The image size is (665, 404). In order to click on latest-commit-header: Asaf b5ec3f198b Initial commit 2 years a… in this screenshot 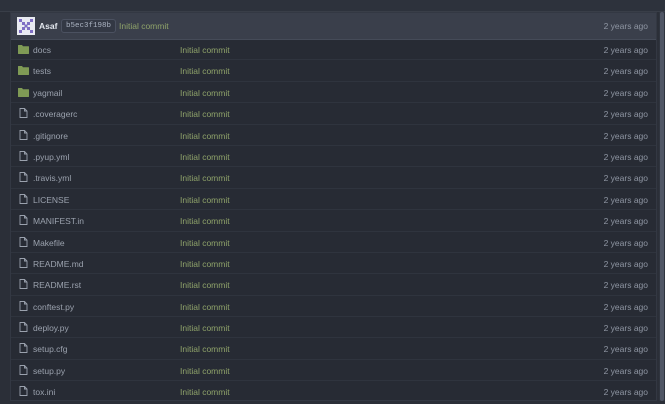, I will do `click(333, 26)`.